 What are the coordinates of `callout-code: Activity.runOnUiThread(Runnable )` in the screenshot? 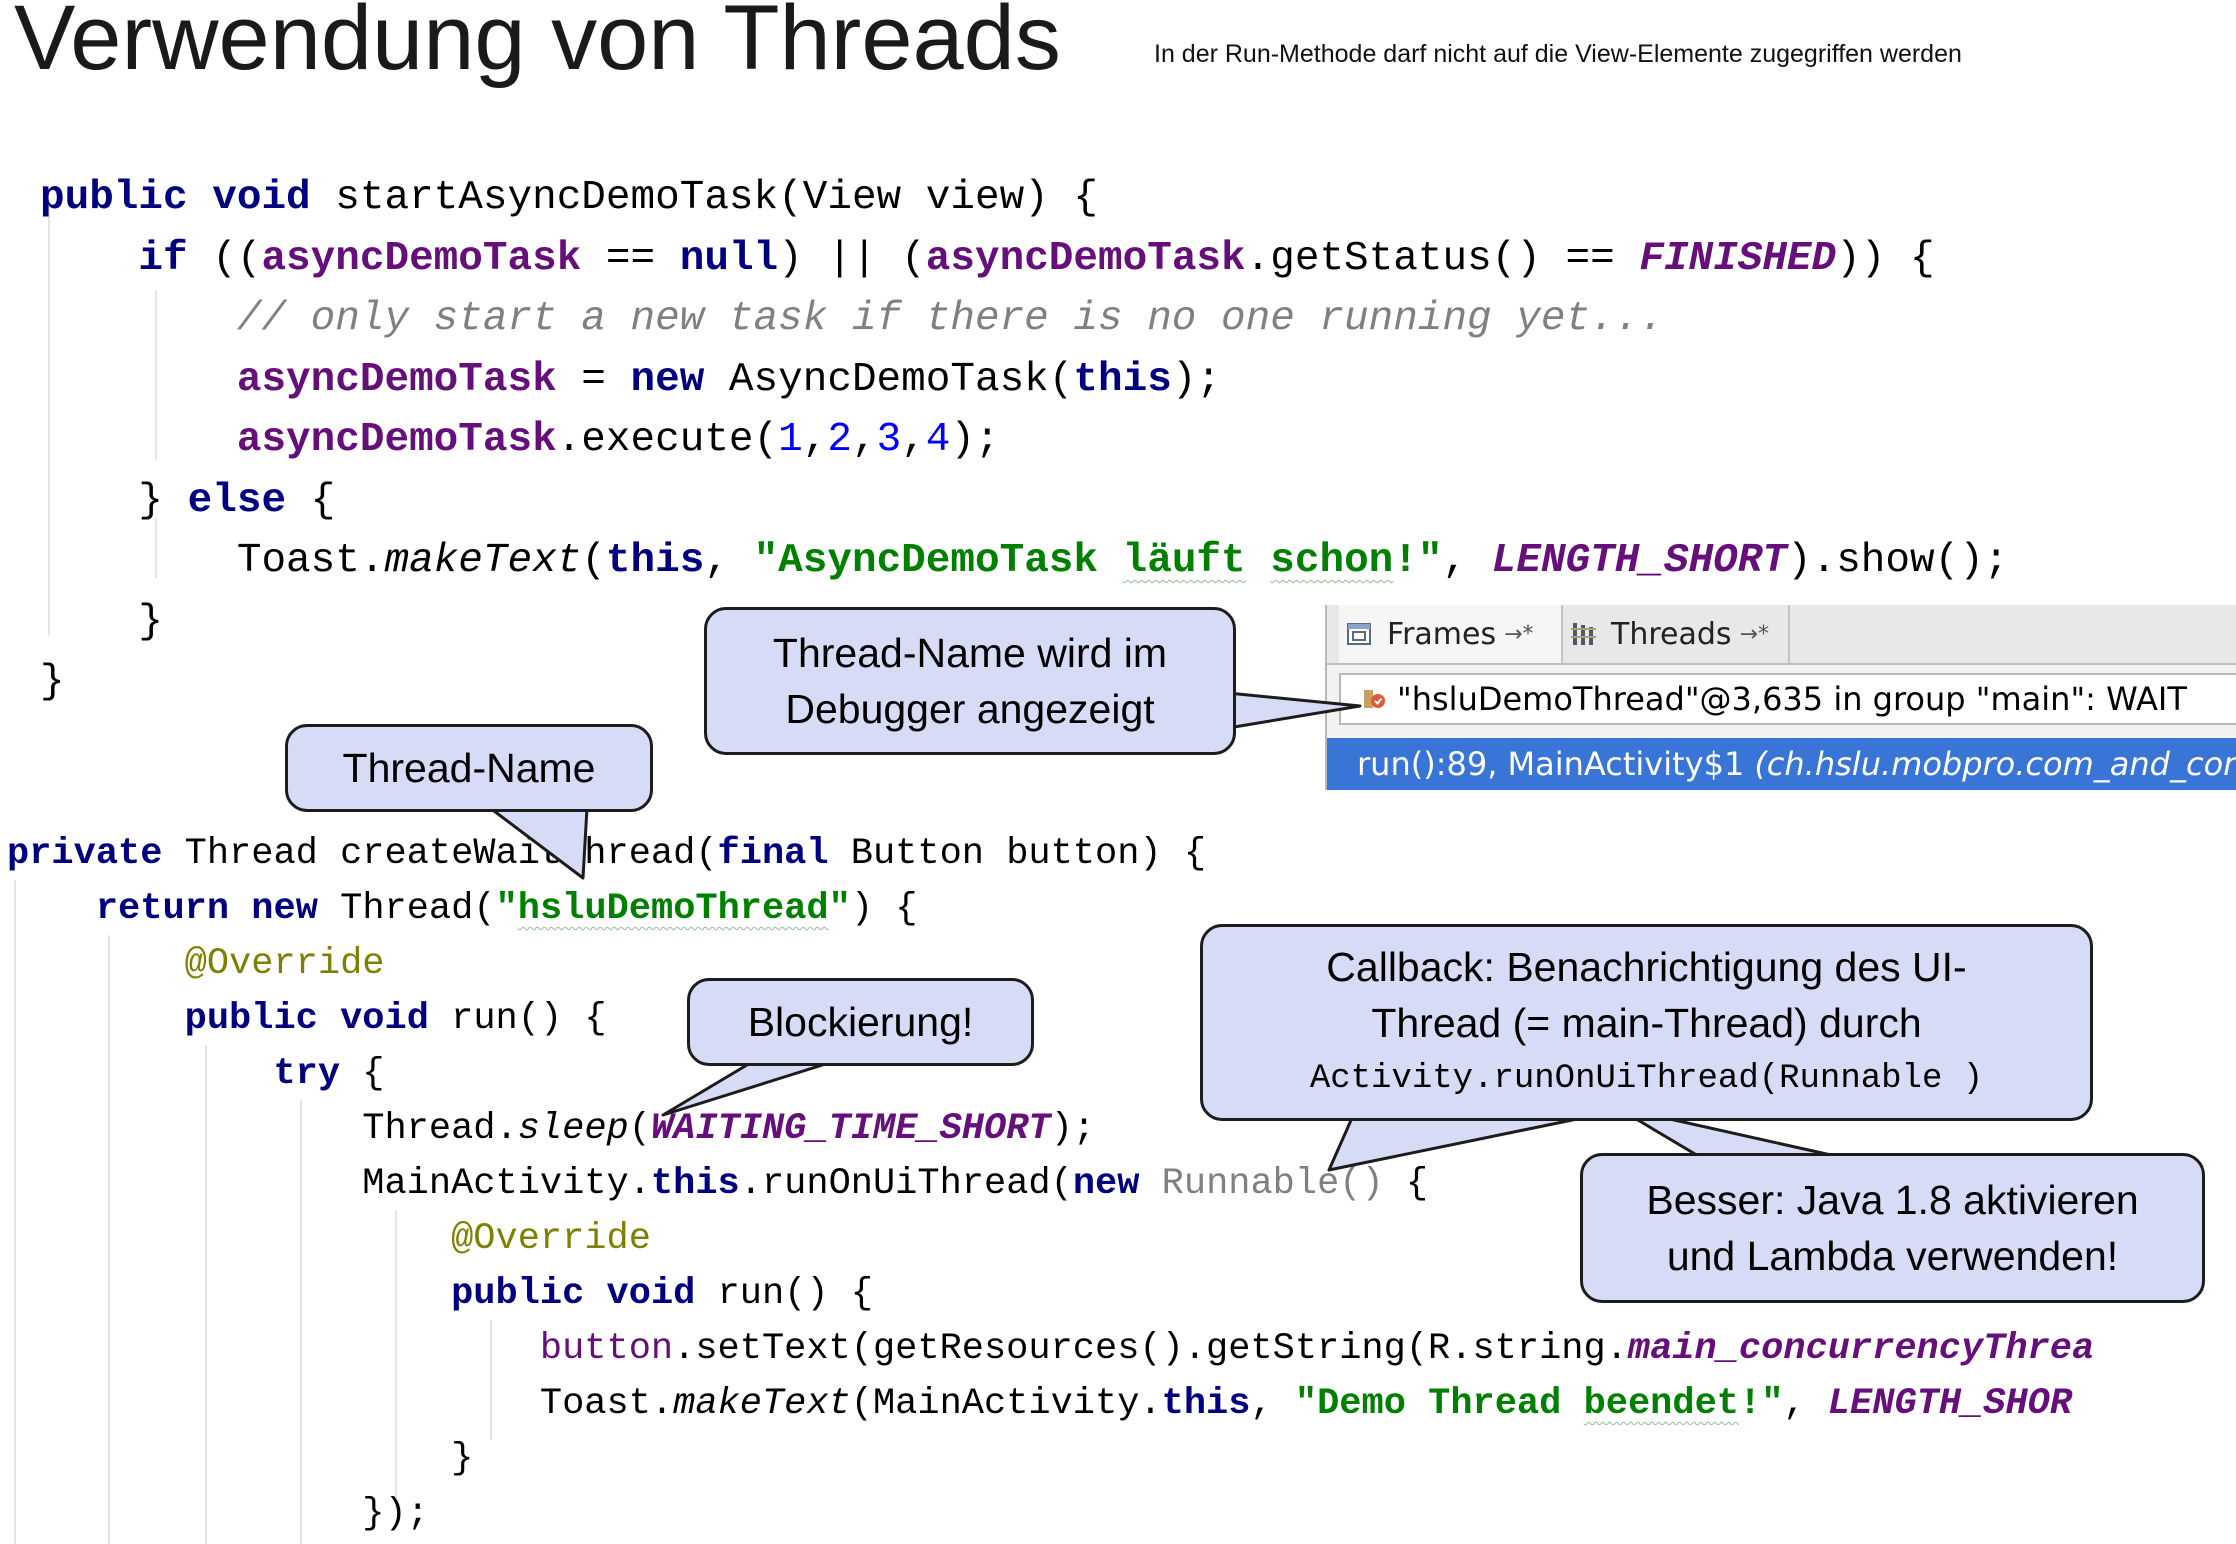 It's located at (1646, 1078).